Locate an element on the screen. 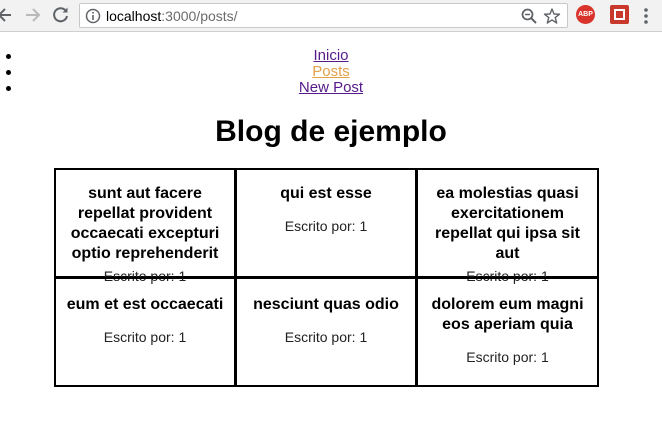 This screenshot has width=662, height=423. post-title: nesciunt quas odio is located at coordinates (326, 305).